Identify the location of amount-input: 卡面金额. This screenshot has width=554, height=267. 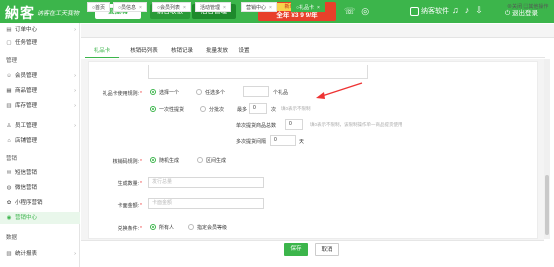
(206, 203).